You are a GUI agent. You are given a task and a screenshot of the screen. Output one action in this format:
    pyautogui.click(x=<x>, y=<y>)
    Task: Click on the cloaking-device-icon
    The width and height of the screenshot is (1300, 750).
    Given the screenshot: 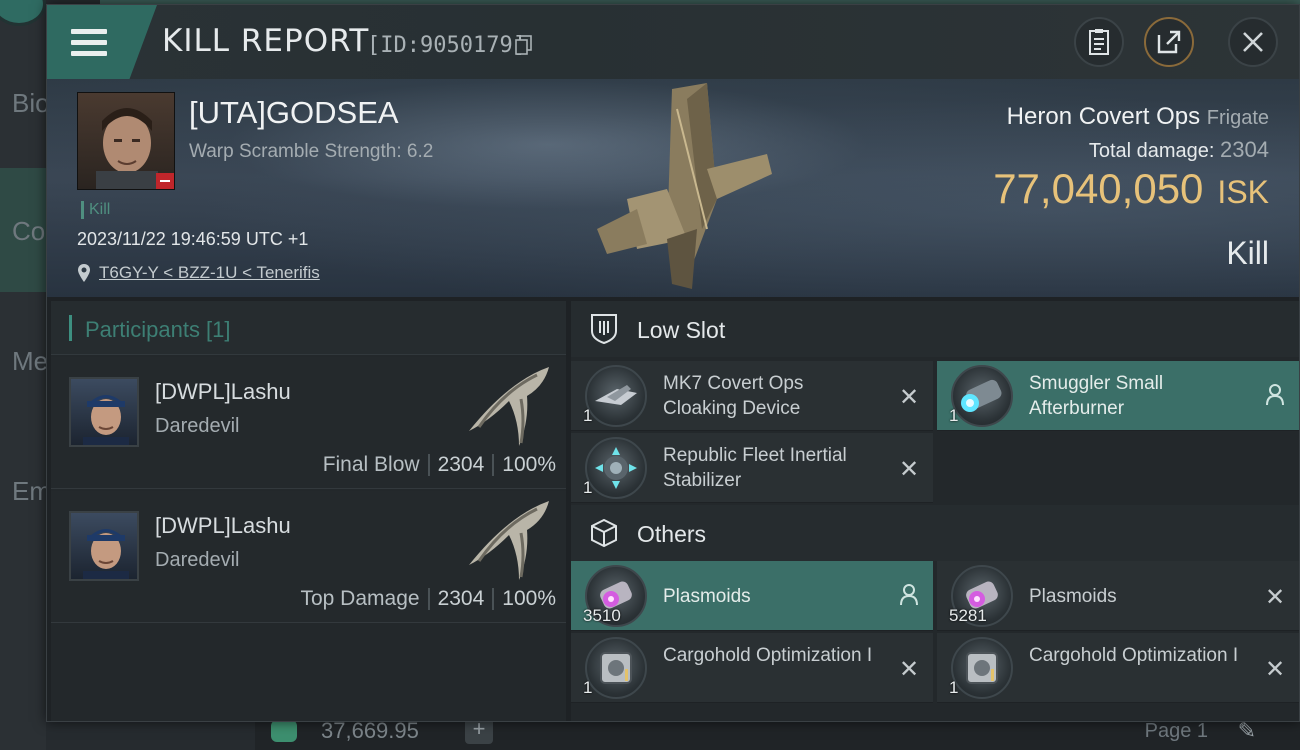 What is the action you would take?
    pyautogui.click(x=616, y=396)
    